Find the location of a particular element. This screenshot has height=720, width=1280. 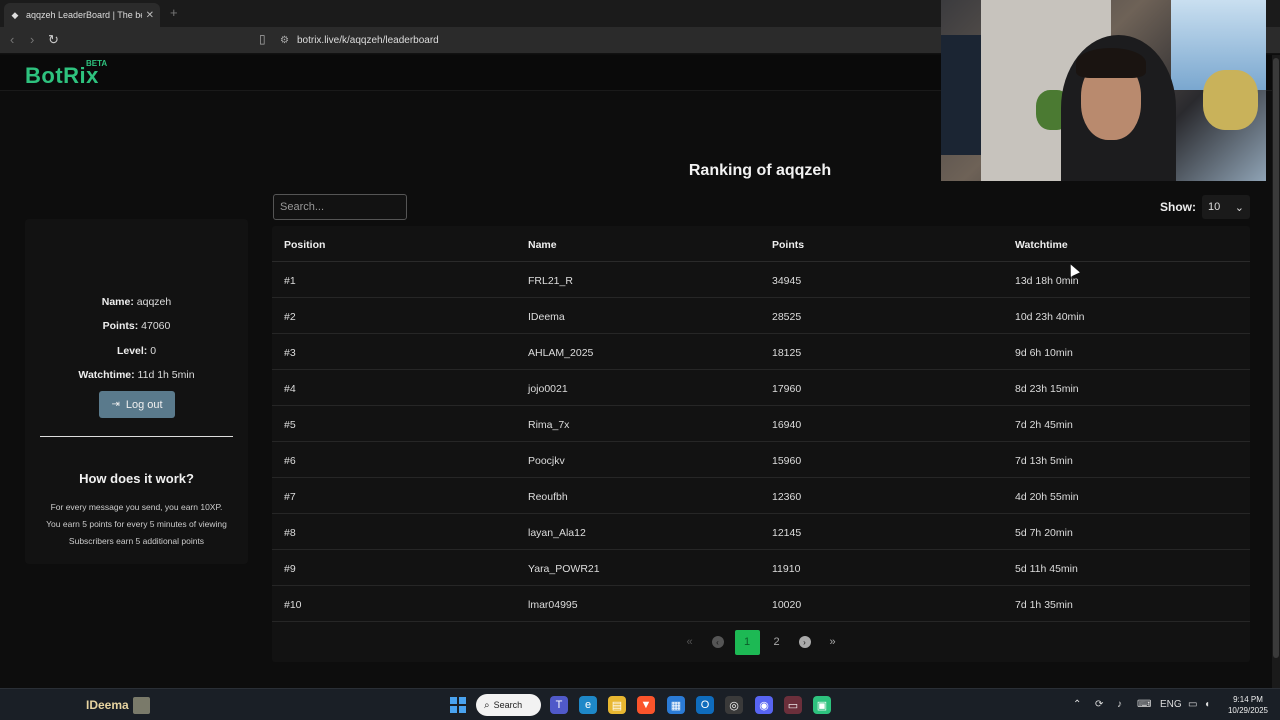

taskbar-search-label: Search is located at coordinates (508, 705).